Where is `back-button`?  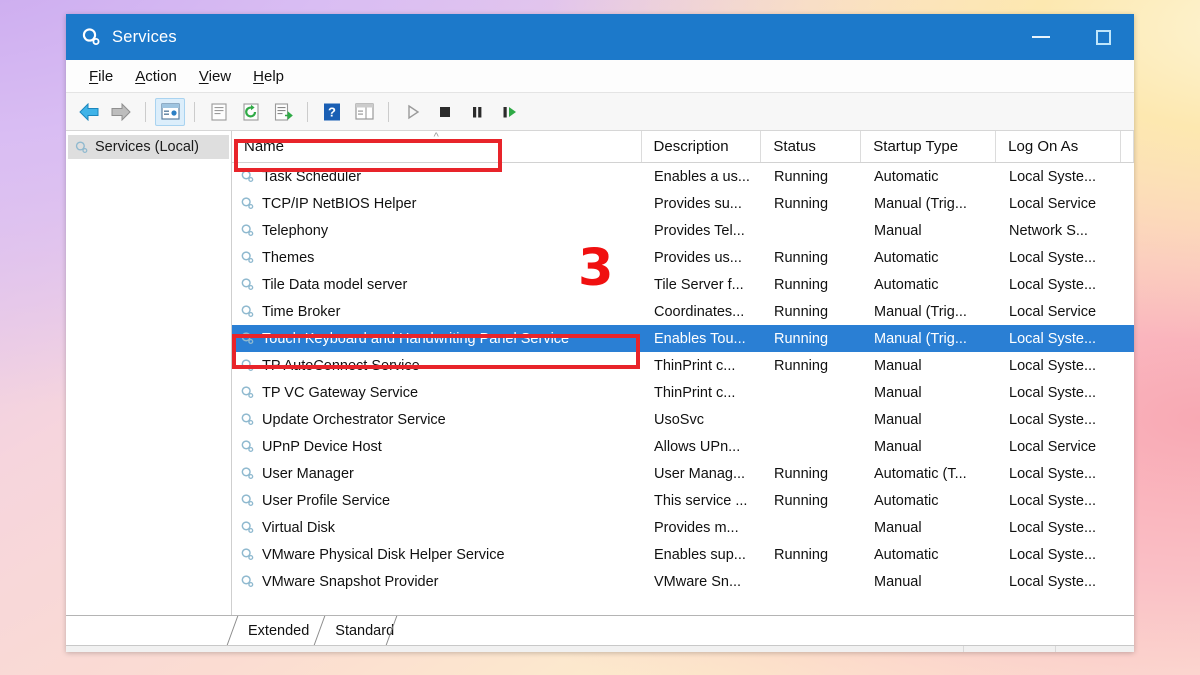
back-button is located at coordinates (89, 112).